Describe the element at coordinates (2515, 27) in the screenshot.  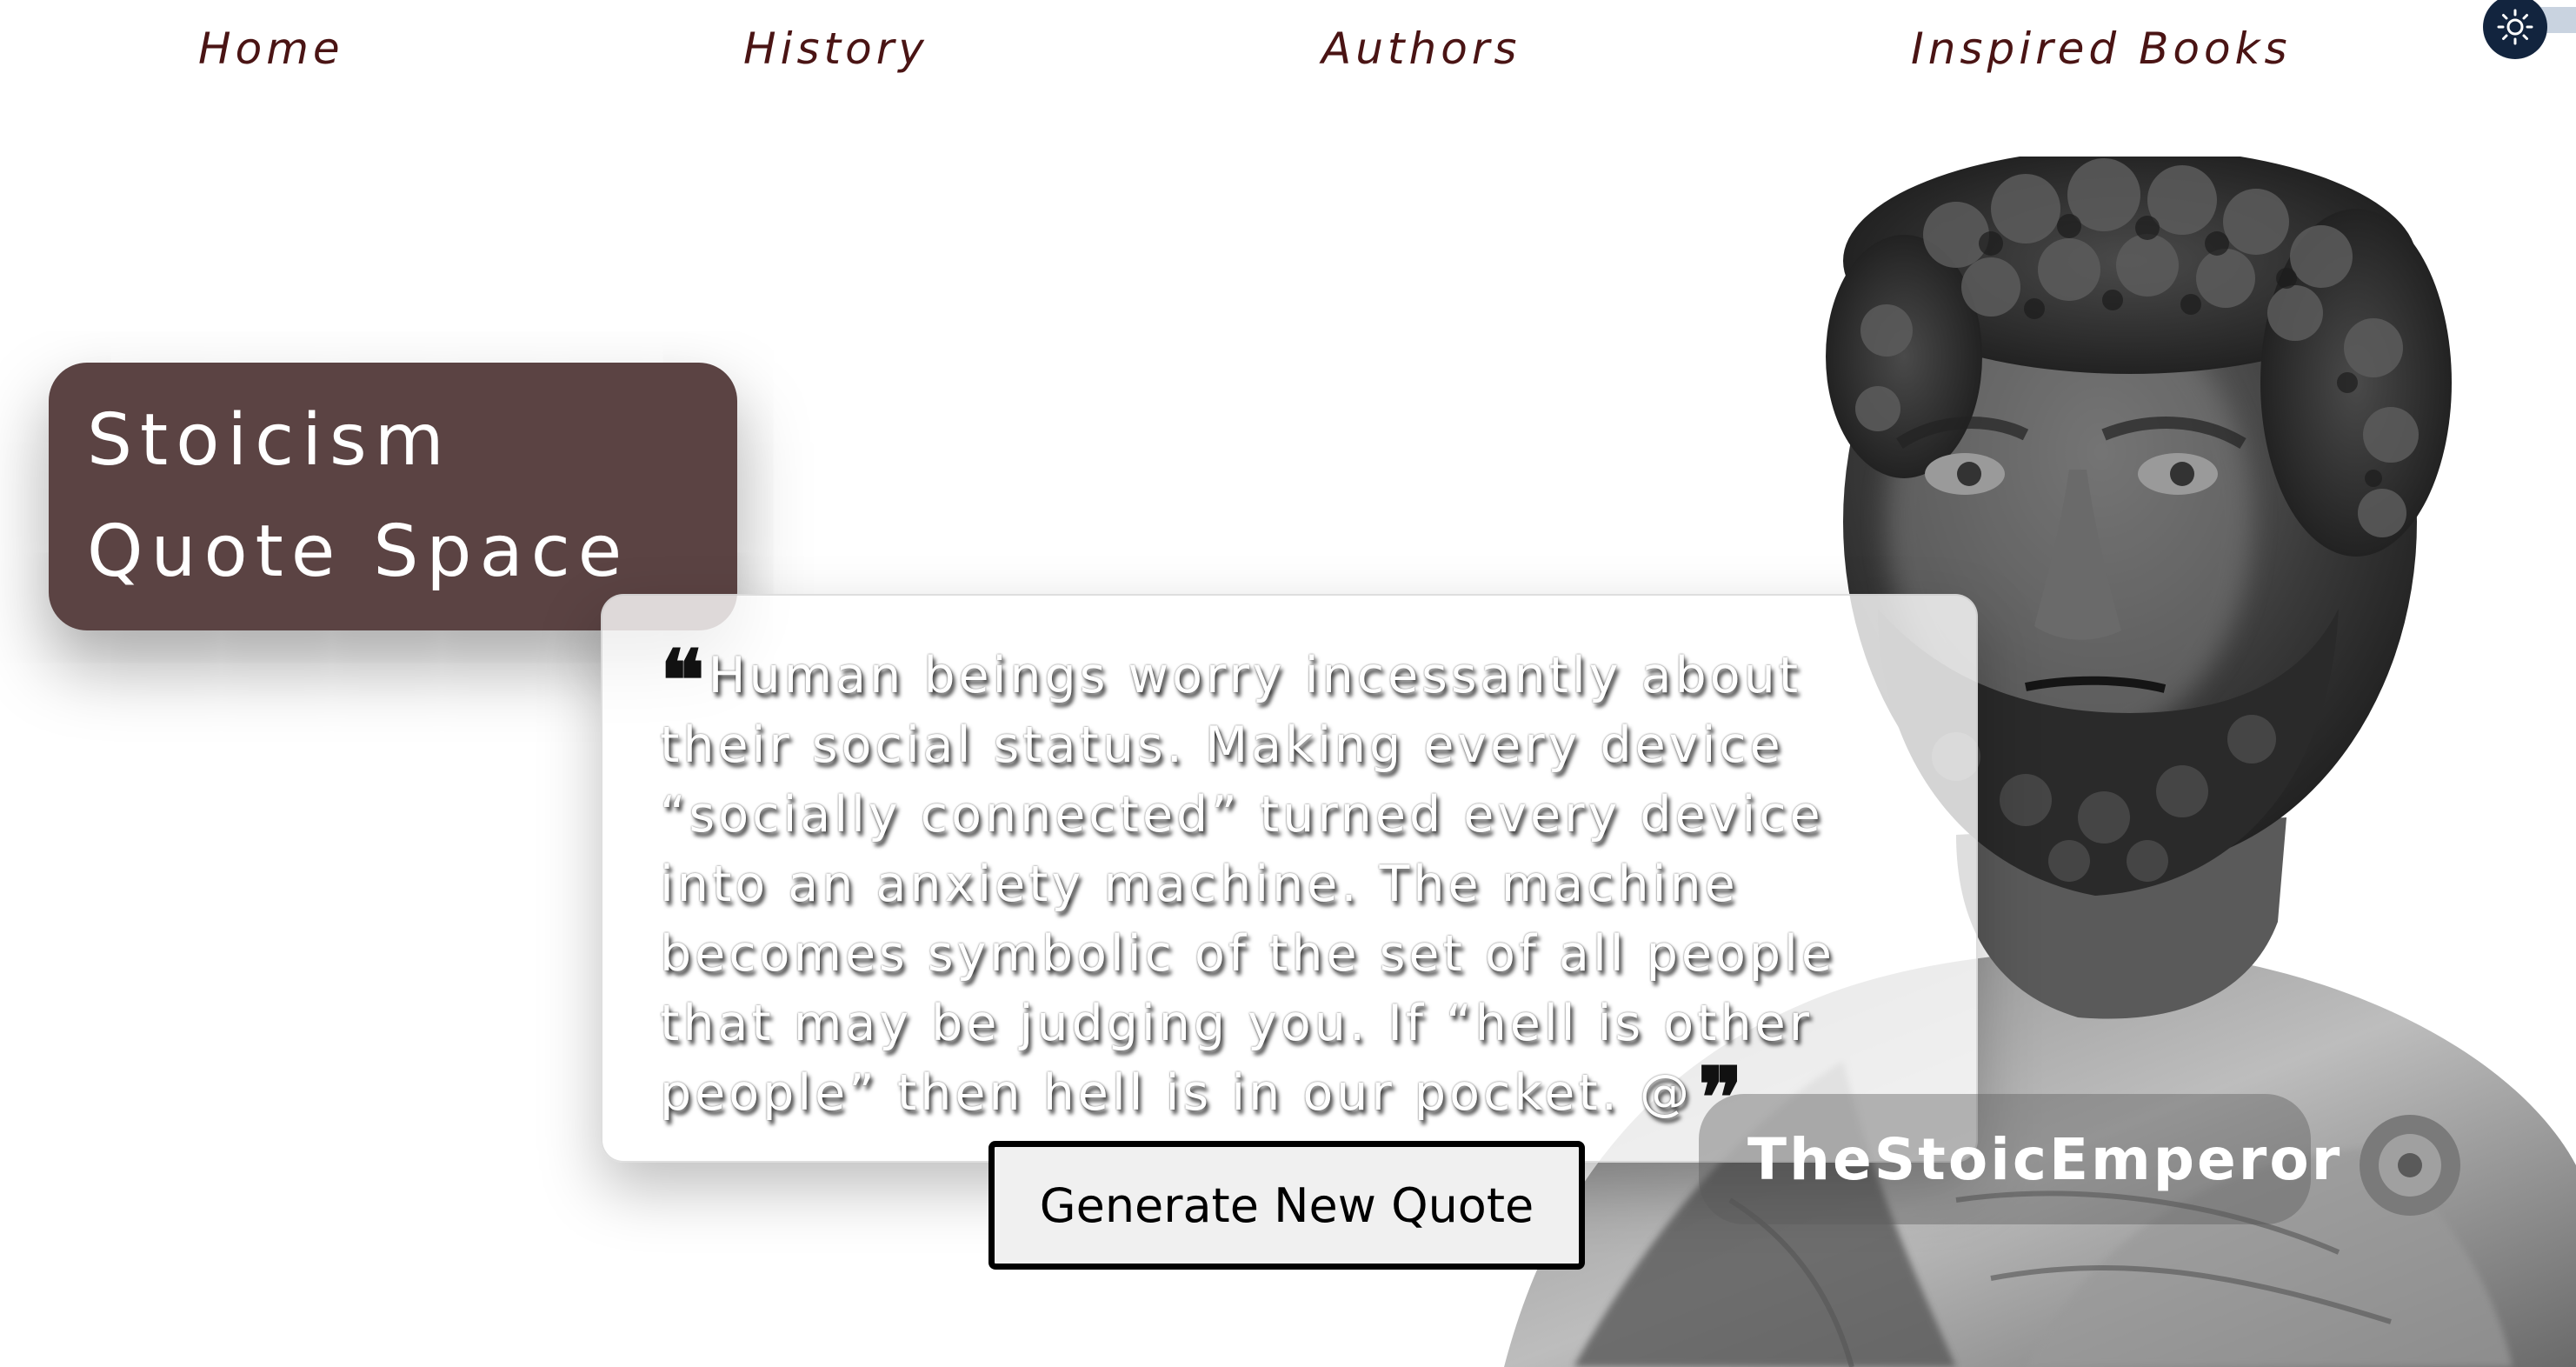
I see `sun-icon` at that location.